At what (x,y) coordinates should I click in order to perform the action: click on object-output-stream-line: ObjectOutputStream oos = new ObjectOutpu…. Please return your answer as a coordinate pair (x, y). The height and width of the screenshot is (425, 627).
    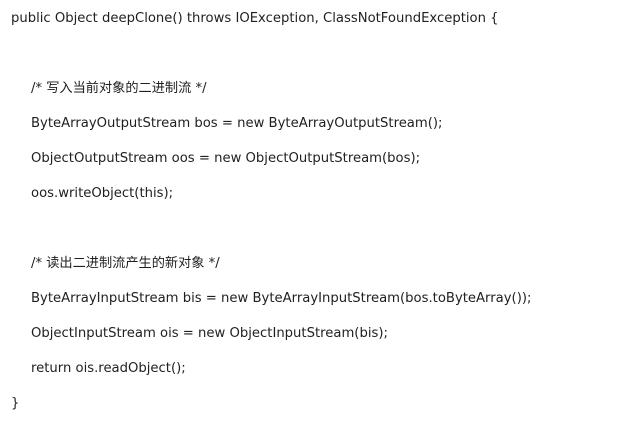
    Looking at the image, I should click on (226, 158).